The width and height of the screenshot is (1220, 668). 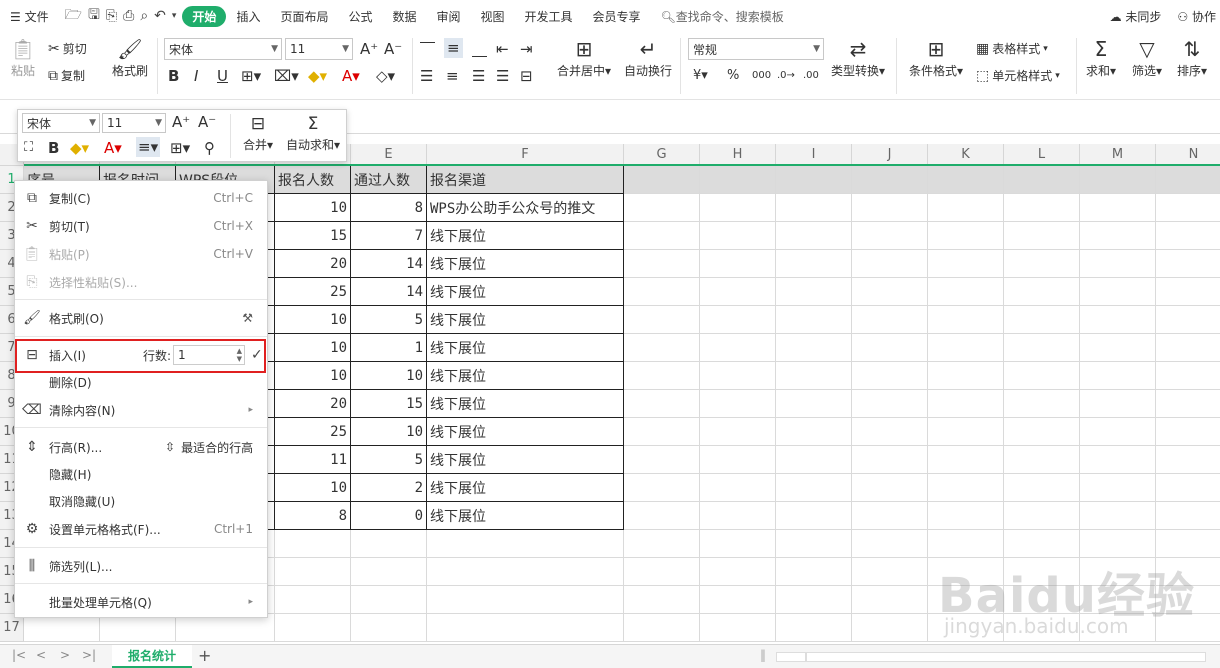 What do you see at coordinates (733, 76) in the screenshot?
I see `percent-icon: %` at bounding box center [733, 76].